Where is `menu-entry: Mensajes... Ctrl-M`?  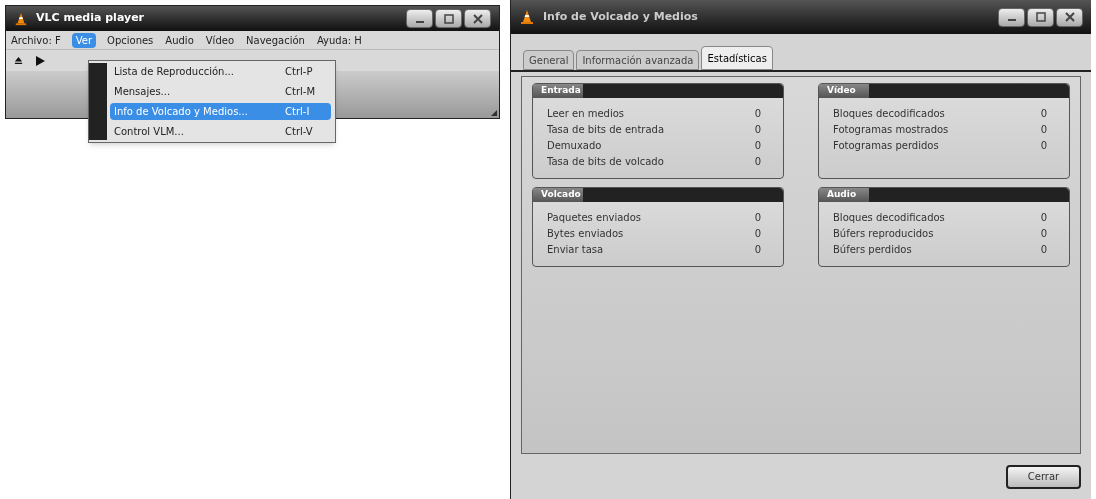 menu-entry: Mensajes... Ctrl-M is located at coordinates (220, 91).